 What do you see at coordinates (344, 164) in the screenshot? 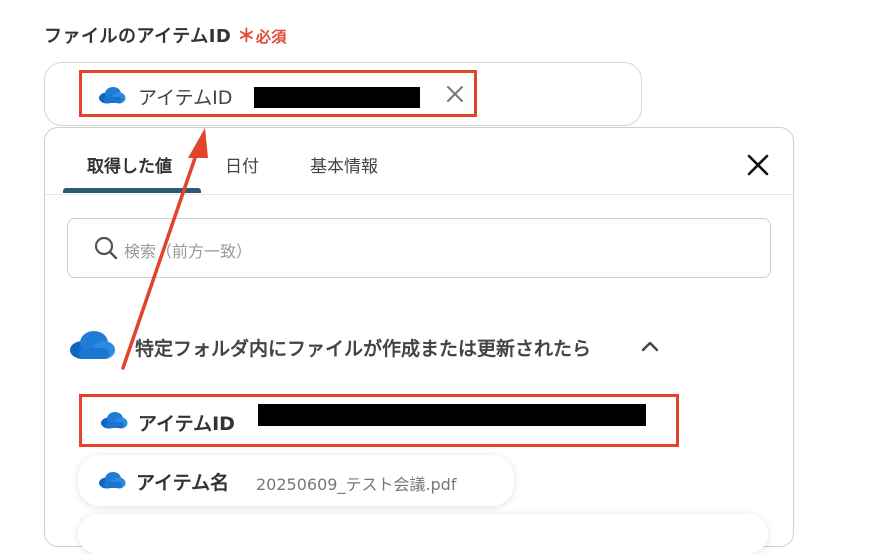
I see `tab-basic-info: 基本情報` at bounding box center [344, 164].